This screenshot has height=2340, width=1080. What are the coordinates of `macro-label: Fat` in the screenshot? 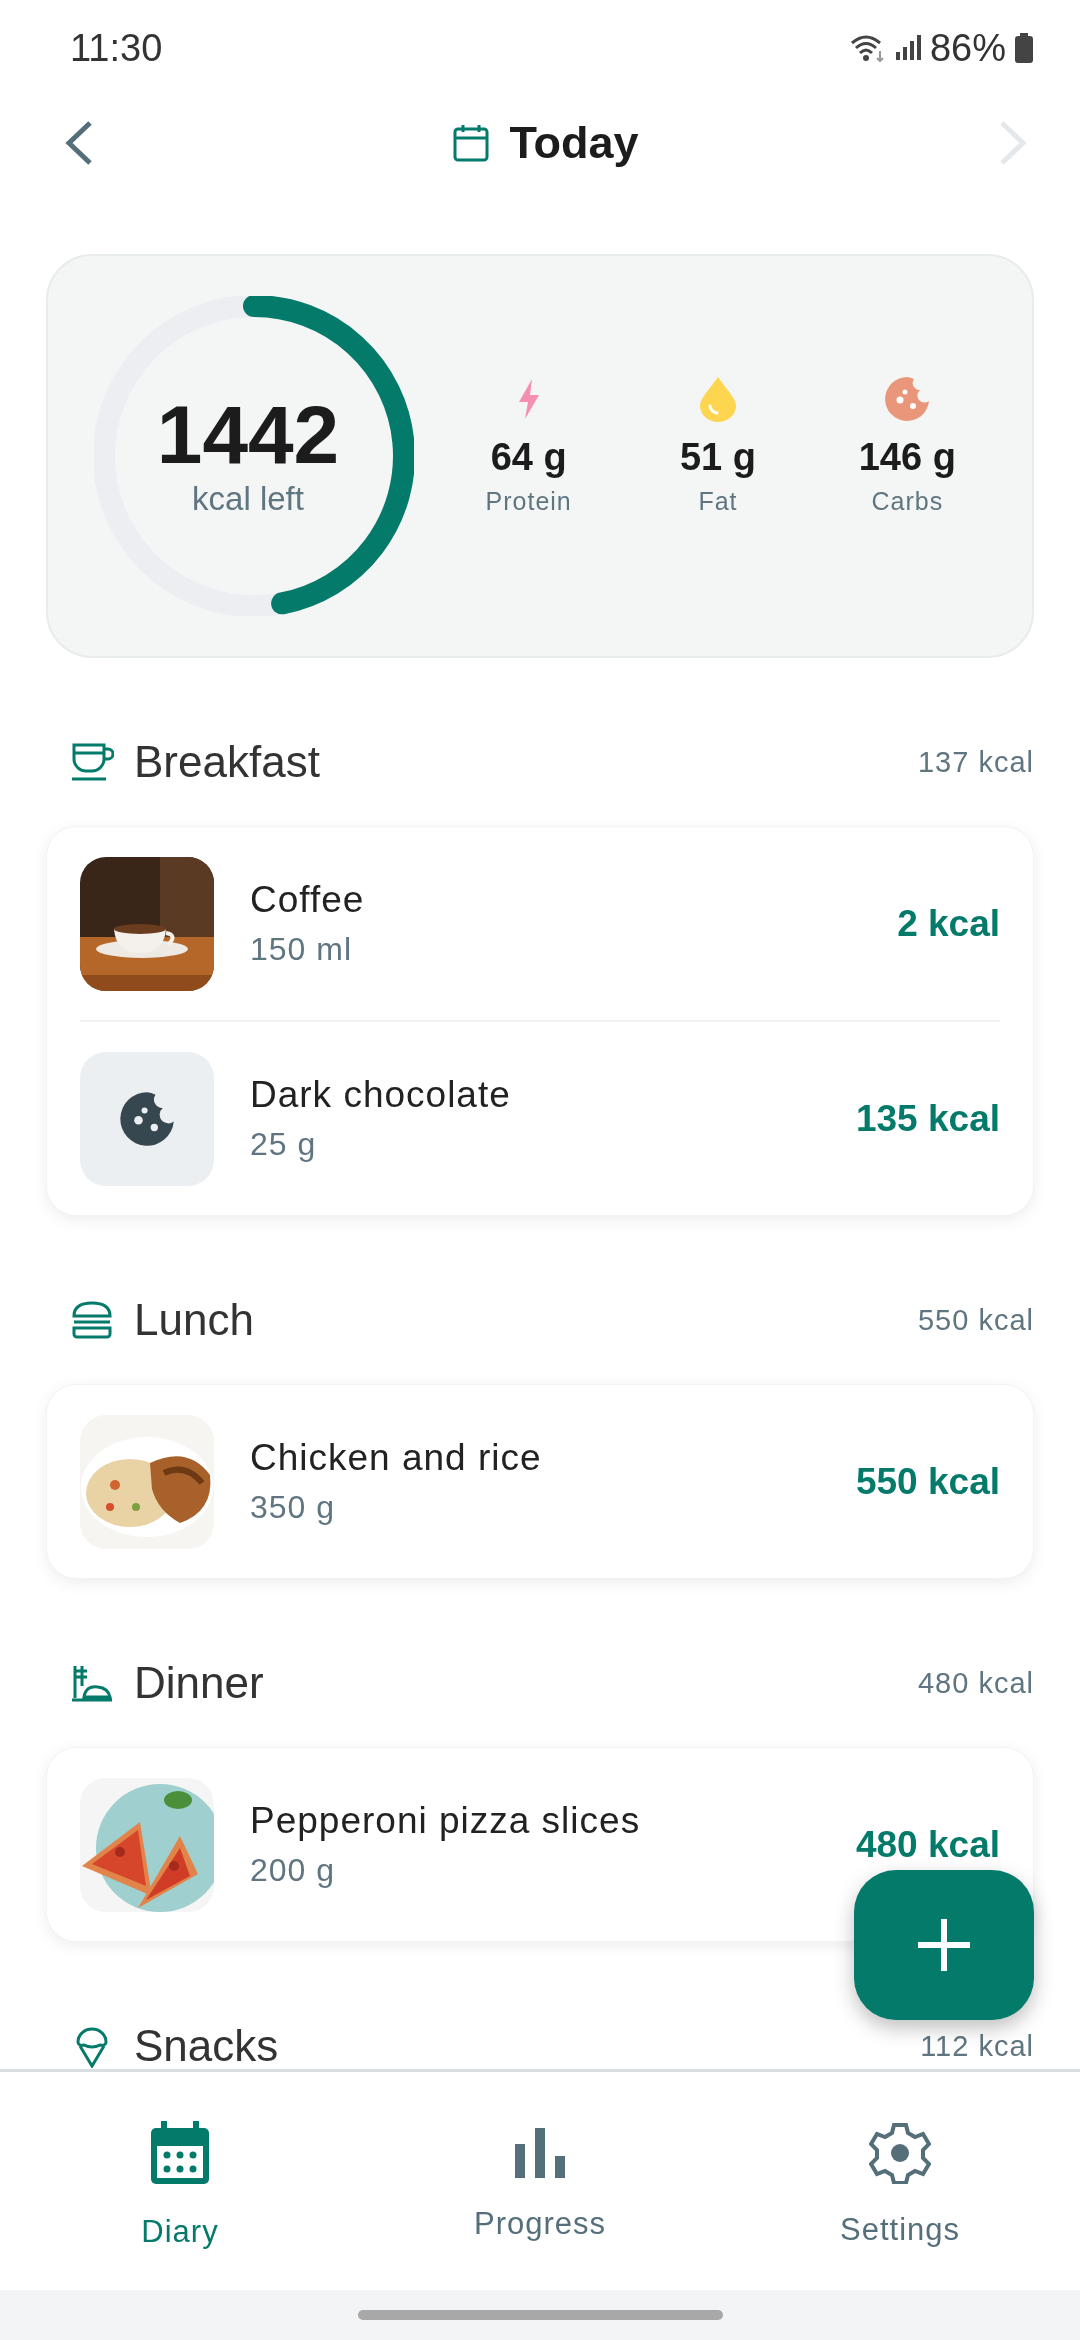 It's located at (718, 501).